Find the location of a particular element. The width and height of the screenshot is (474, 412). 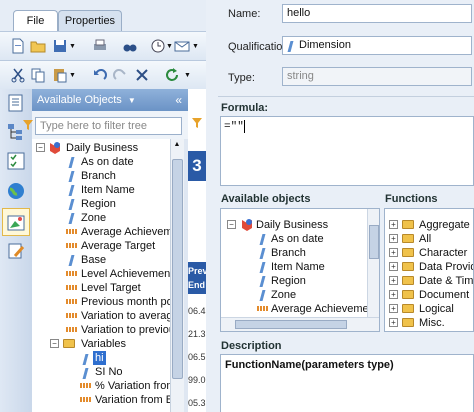

tree-item: Average Achievement is located at coordinates (125, 232).